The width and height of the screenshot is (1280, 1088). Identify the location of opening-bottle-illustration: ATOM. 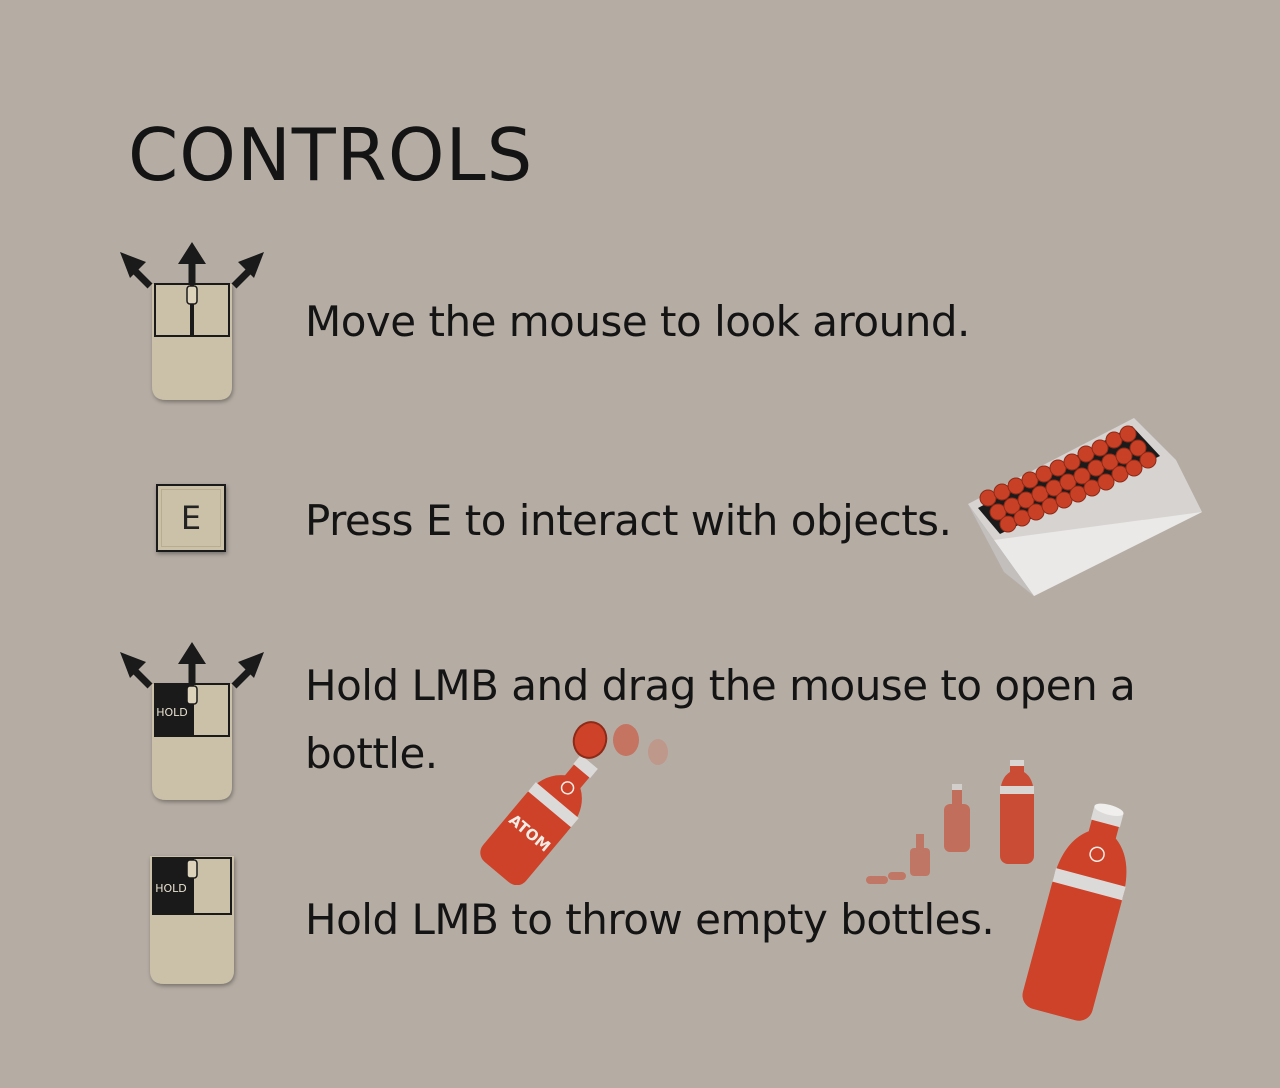
(574, 803).